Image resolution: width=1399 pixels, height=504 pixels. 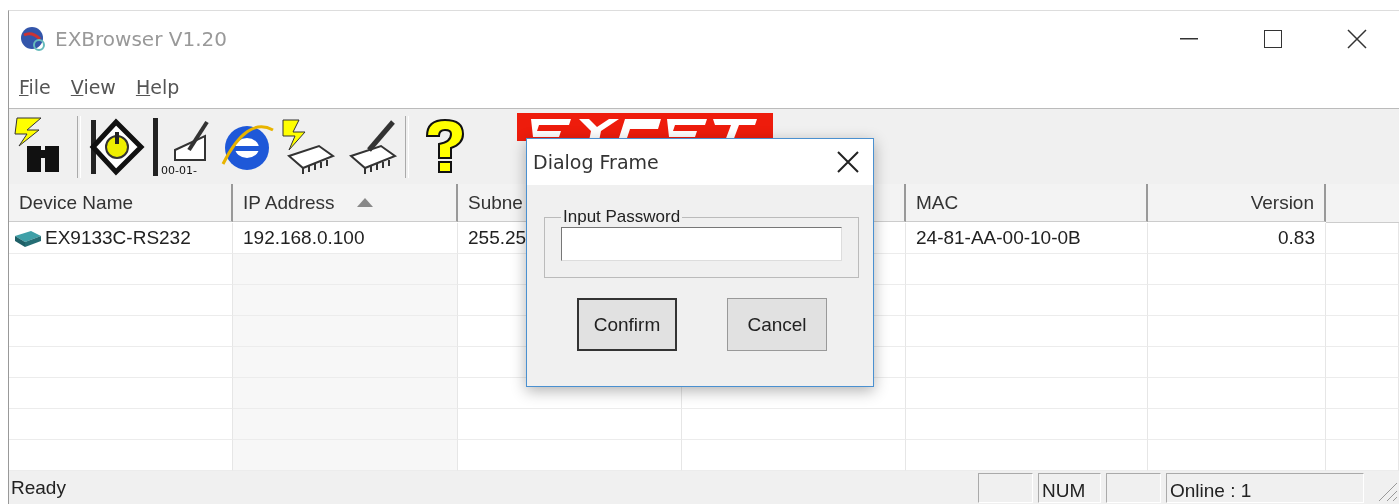 What do you see at coordinates (35, 87) in the screenshot?
I see `menu-item: File` at bounding box center [35, 87].